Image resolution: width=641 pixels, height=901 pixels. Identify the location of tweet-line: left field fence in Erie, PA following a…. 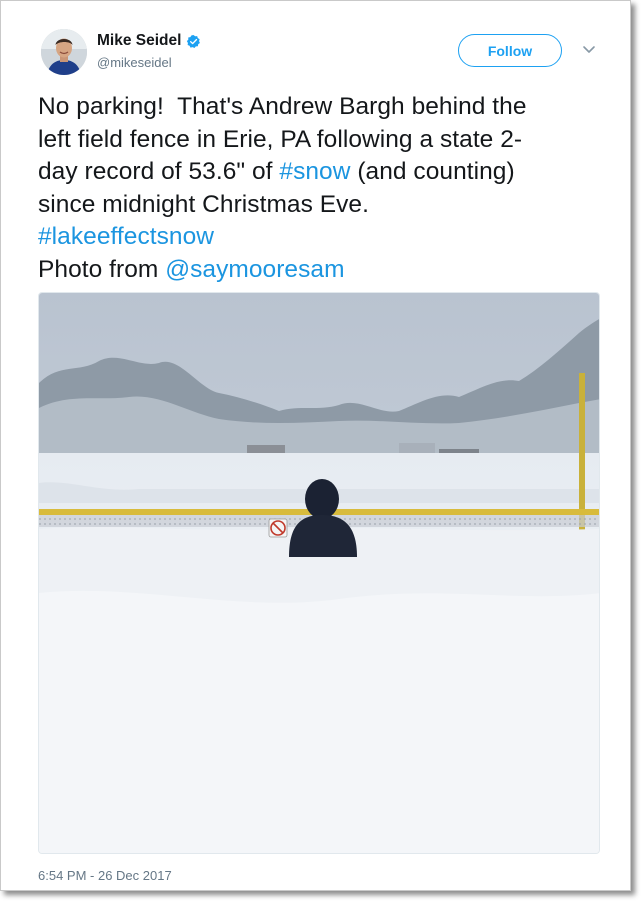
(280, 139).